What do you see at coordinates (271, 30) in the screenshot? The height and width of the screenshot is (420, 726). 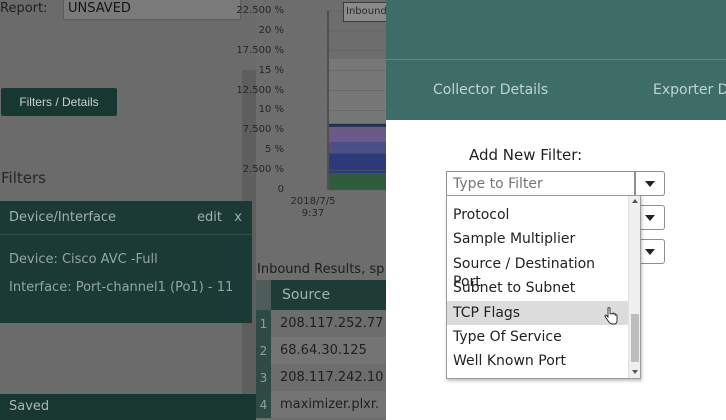 I see `y-tick-label: 20 %` at bounding box center [271, 30].